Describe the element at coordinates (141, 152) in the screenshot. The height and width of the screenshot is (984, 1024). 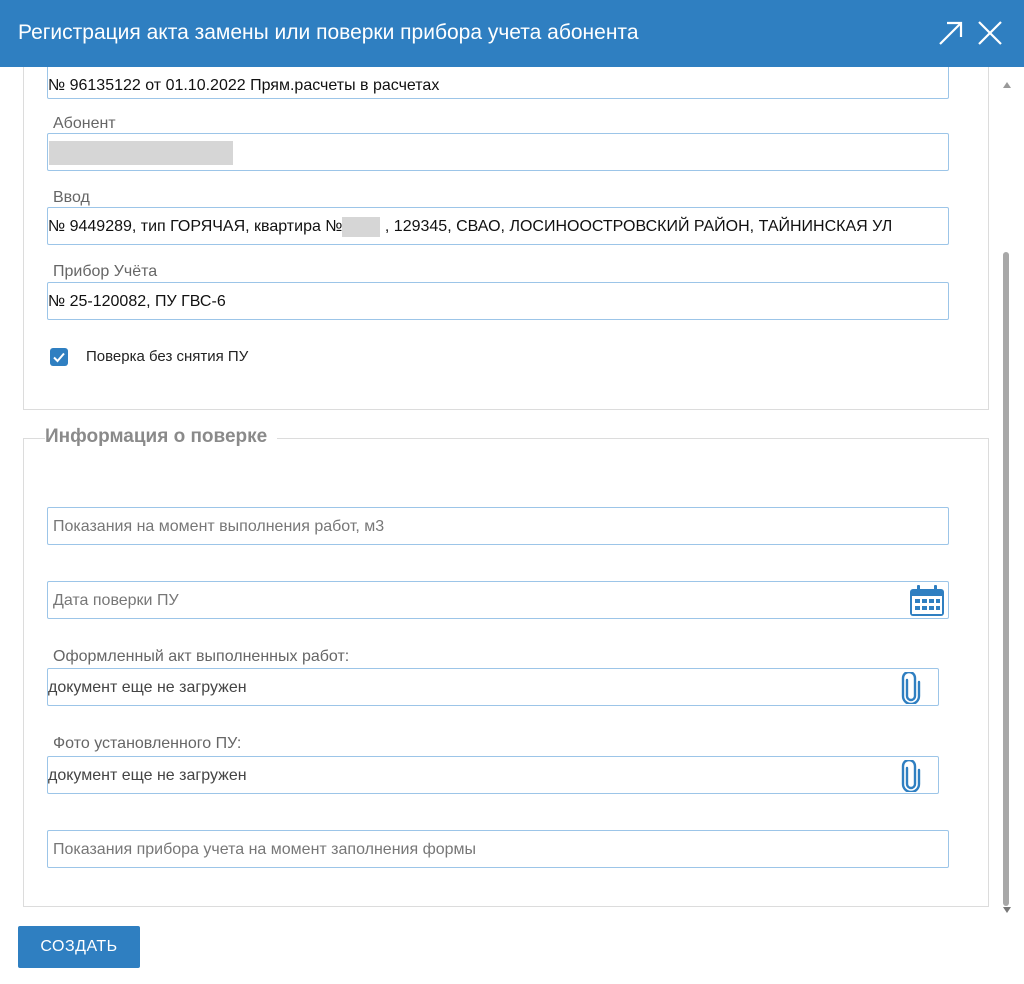
I see `subscriber-redacted` at that location.